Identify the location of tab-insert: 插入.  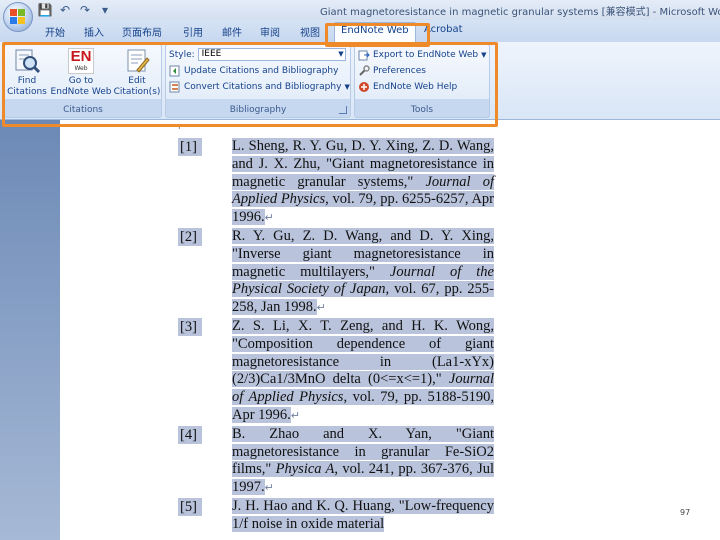
(94, 31).